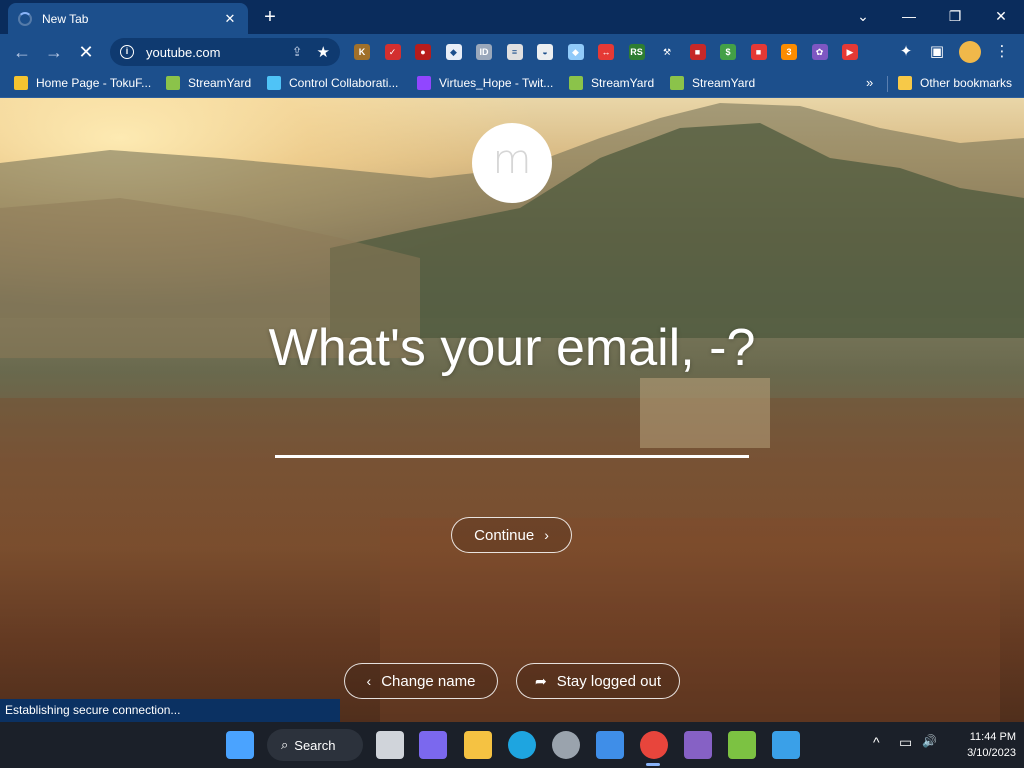 This screenshot has height=768, width=1024. What do you see at coordinates (981, 745) in the screenshot?
I see `system-clock: 11:44 PM 3/10/2023` at bounding box center [981, 745].